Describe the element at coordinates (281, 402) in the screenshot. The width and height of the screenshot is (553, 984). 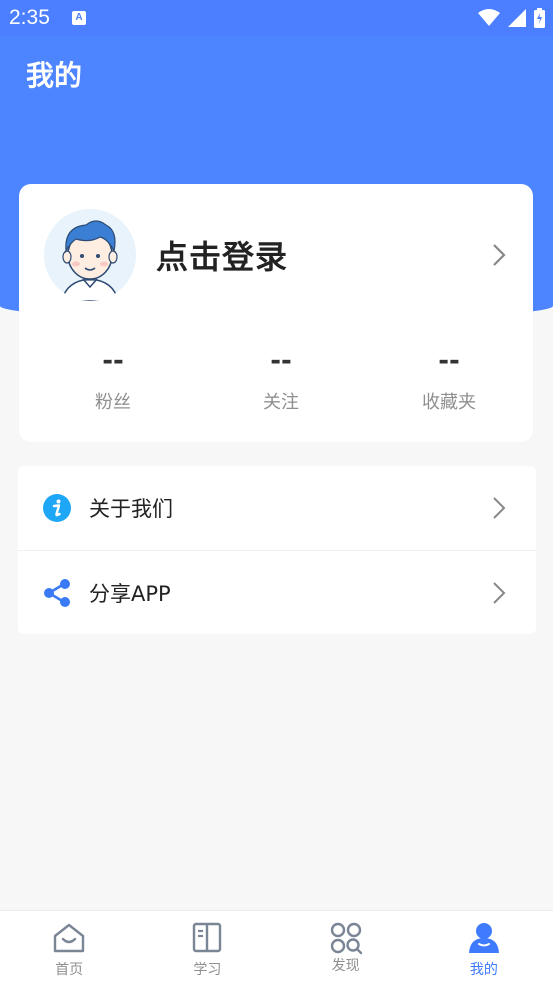
I see `stat-label: 关注` at that location.